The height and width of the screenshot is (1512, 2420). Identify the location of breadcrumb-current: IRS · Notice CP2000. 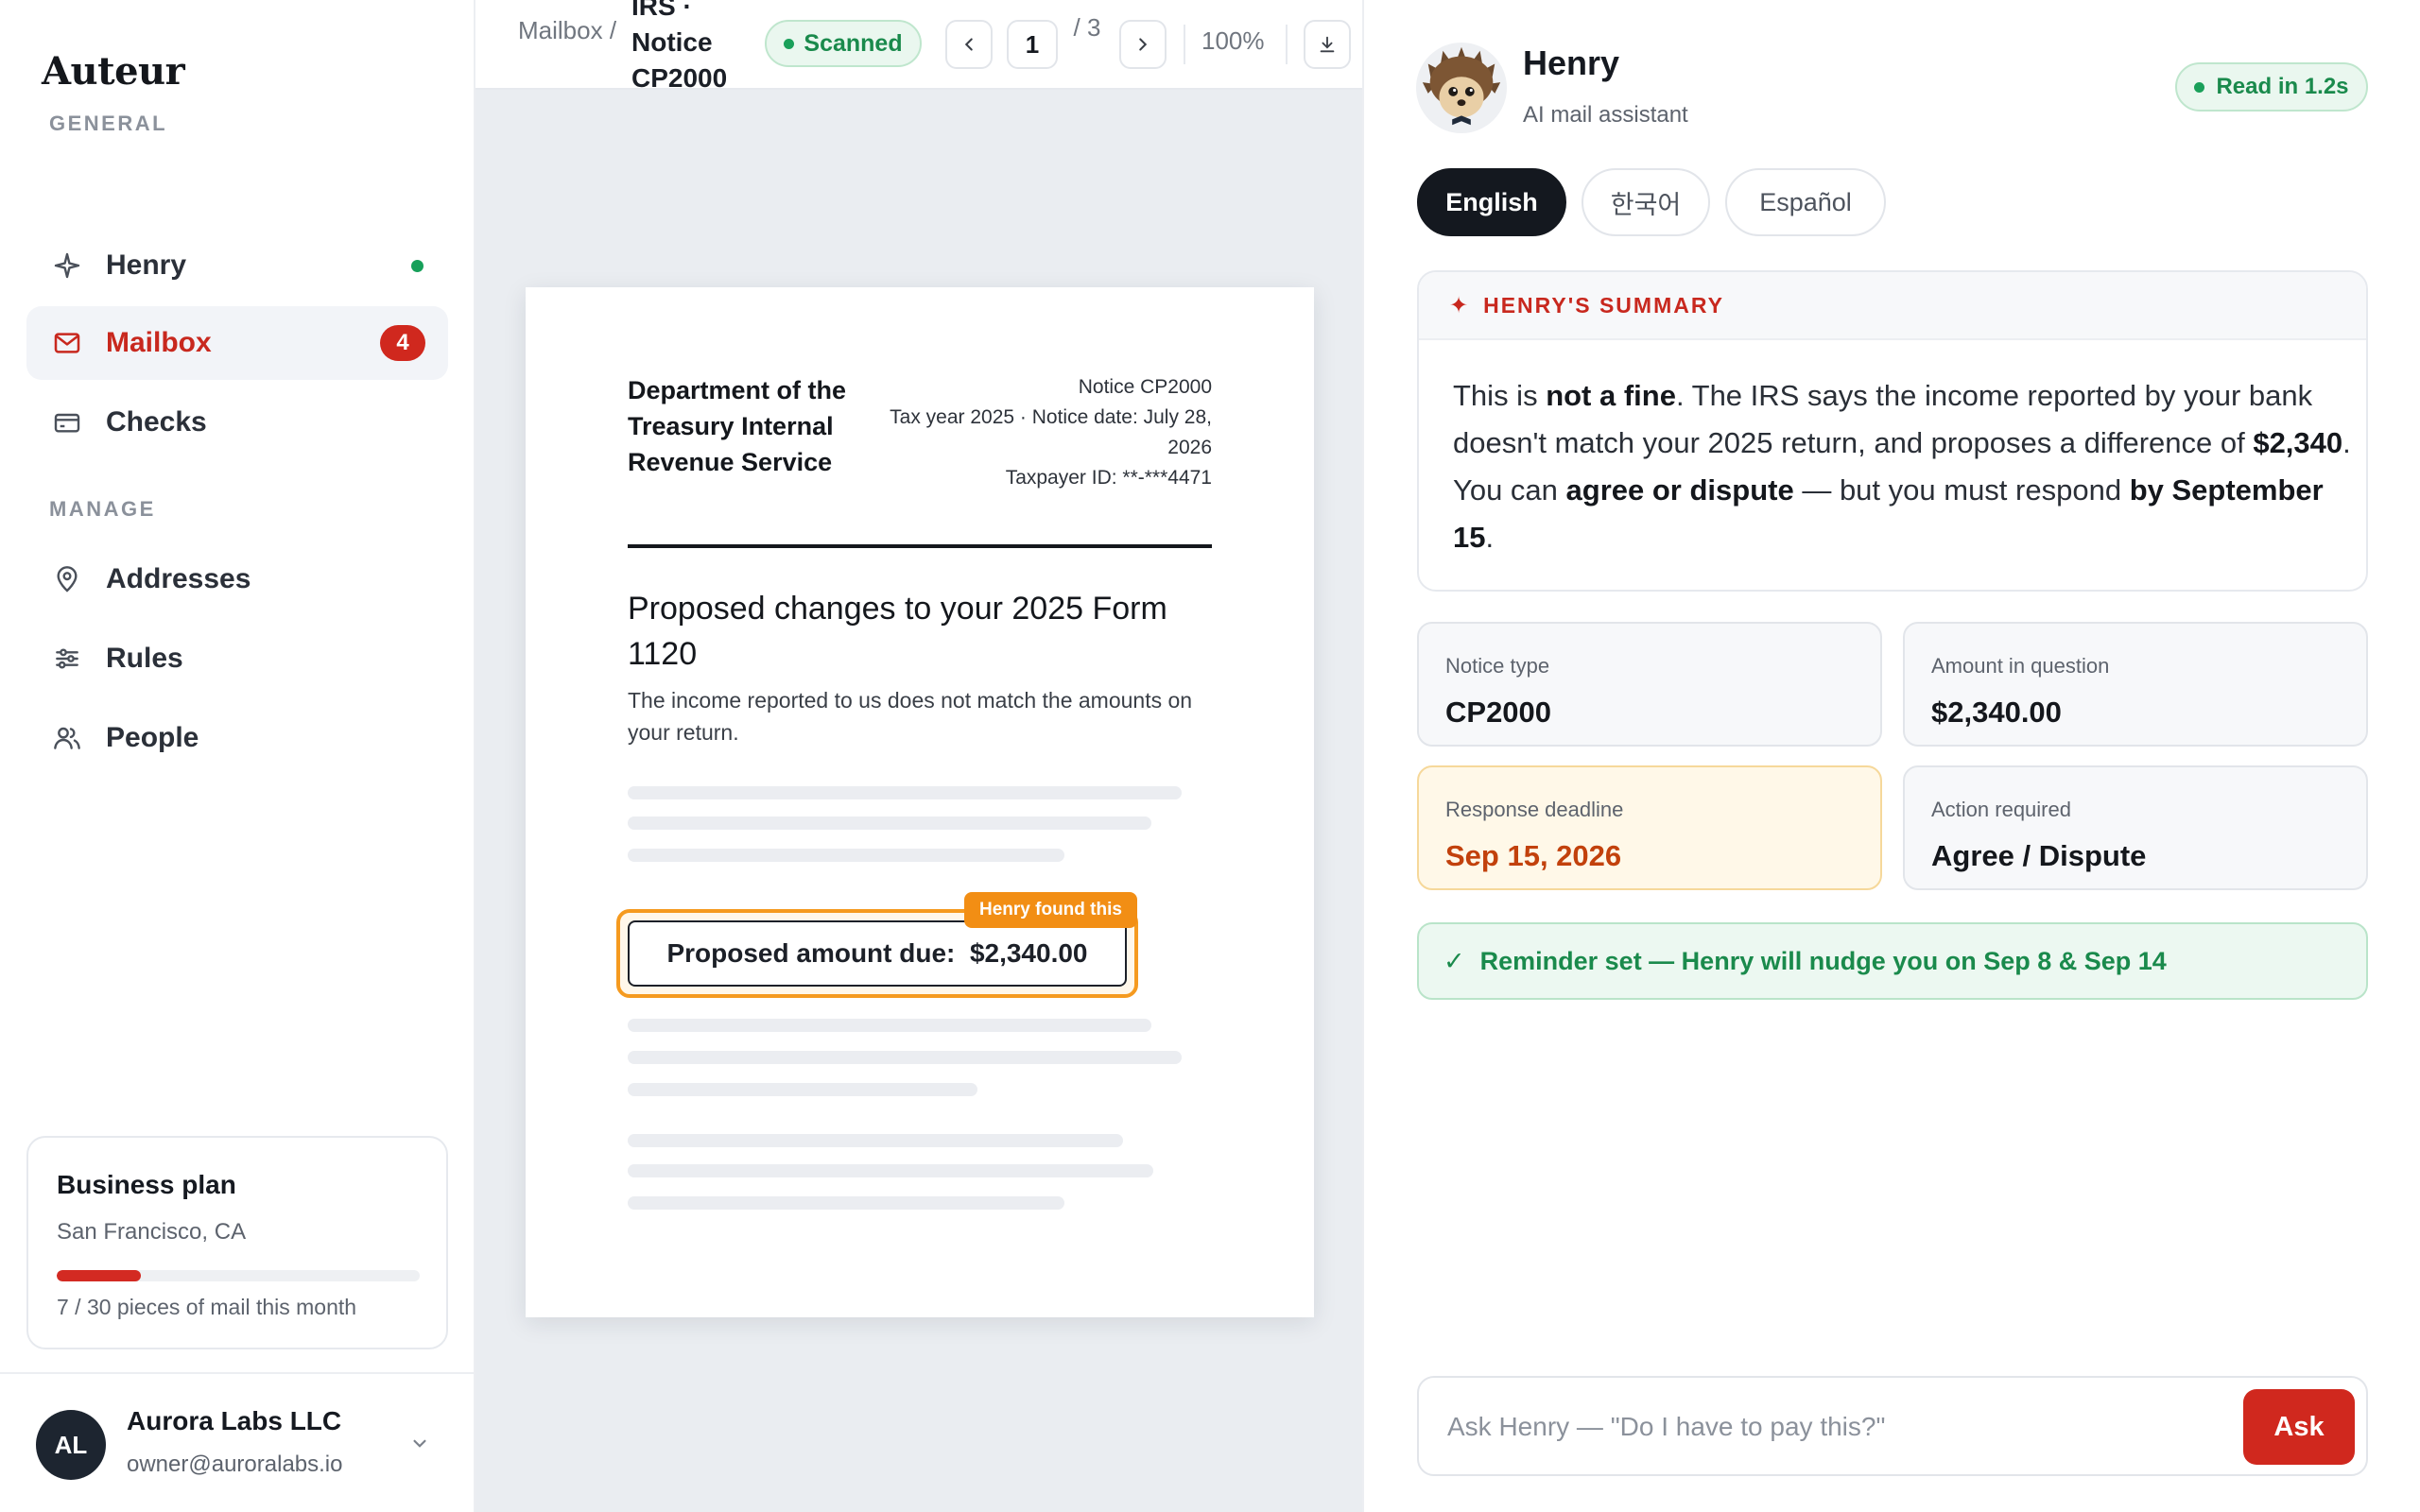
(679, 46).